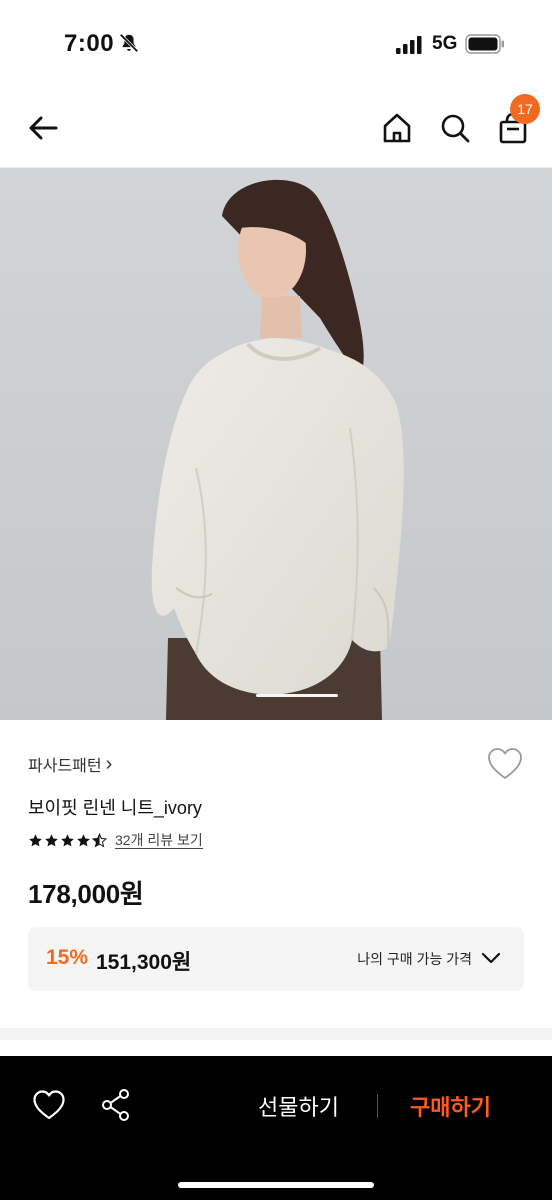 This screenshot has height=1200, width=552. Describe the element at coordinates (450, 1106) in the screenshot. I see `buy-button: 구매하기` at that location.